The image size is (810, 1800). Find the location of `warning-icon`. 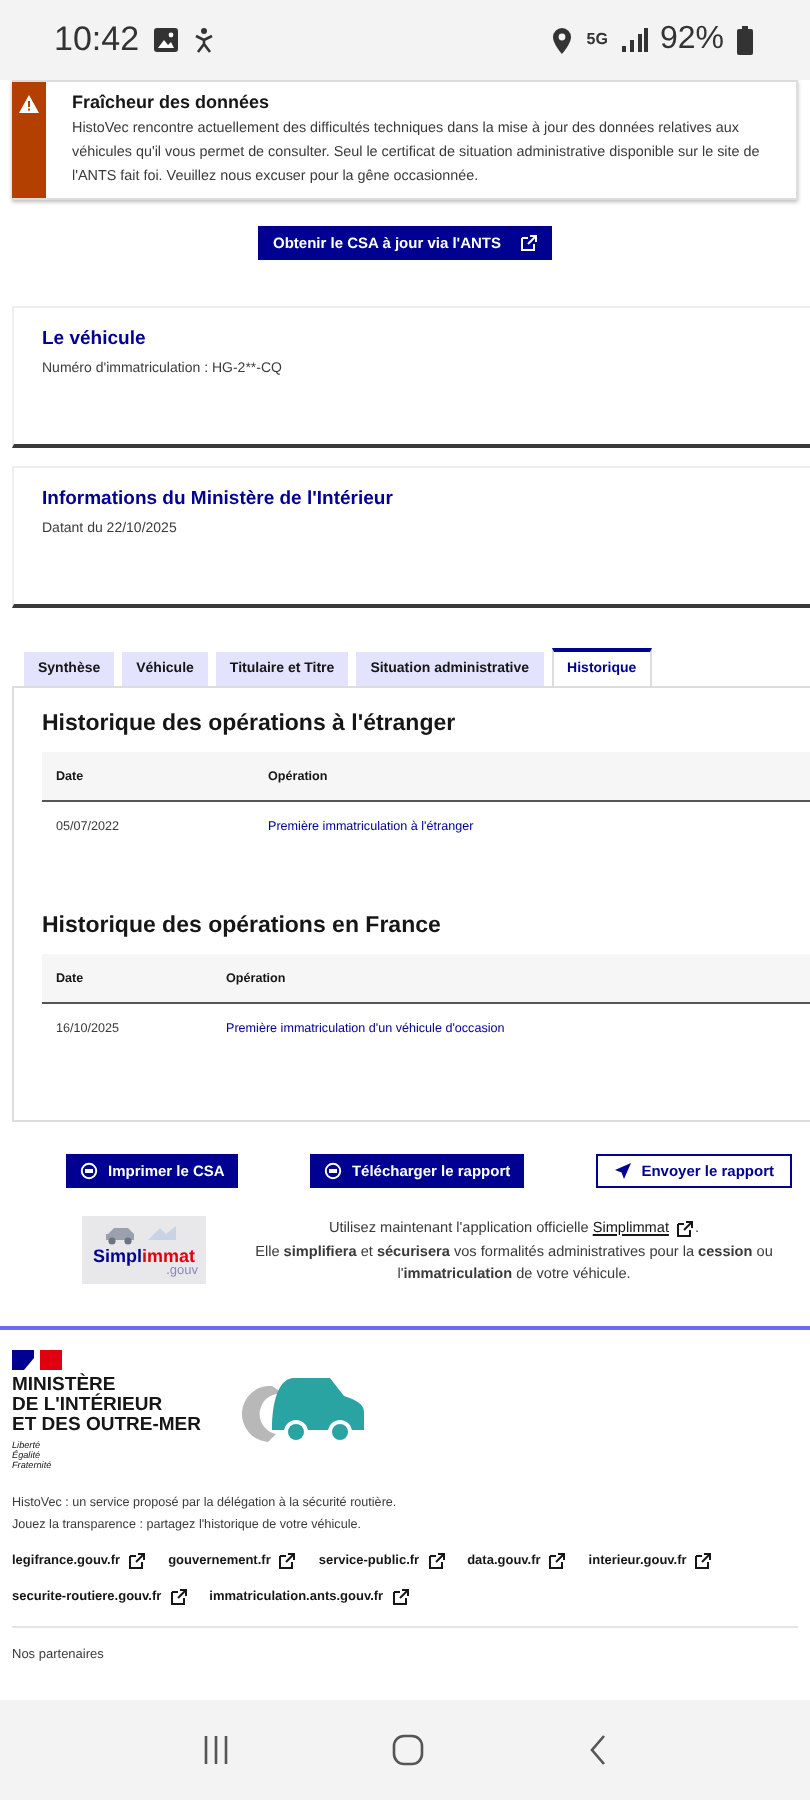

warning-icon is located at coordinates (29, 104).